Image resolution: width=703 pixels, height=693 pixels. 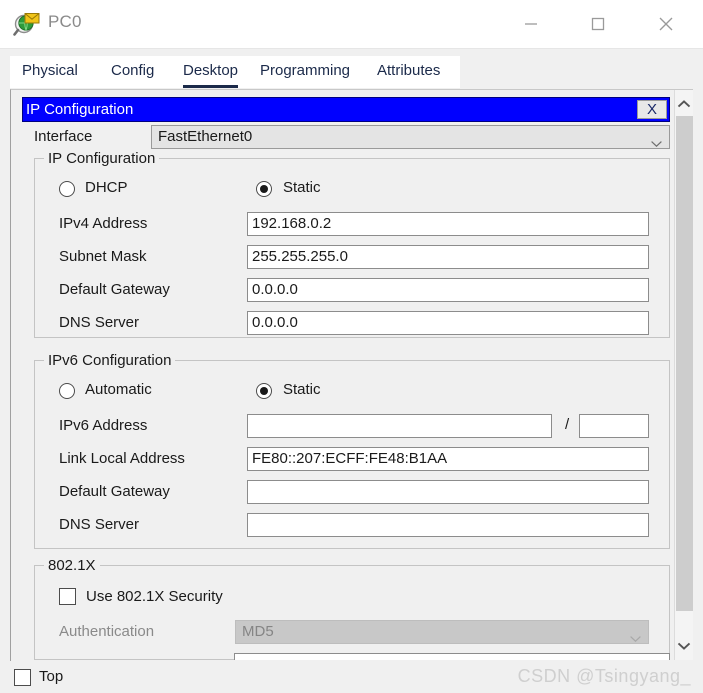 I want to click on tab-physical: Physical, so click(x=50, y=72).